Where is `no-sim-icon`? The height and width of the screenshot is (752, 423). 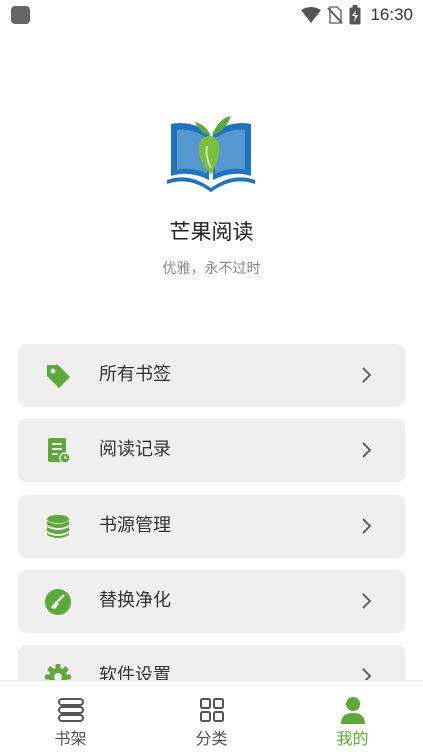
no-sim-icon is located at coordinates (335, 15).